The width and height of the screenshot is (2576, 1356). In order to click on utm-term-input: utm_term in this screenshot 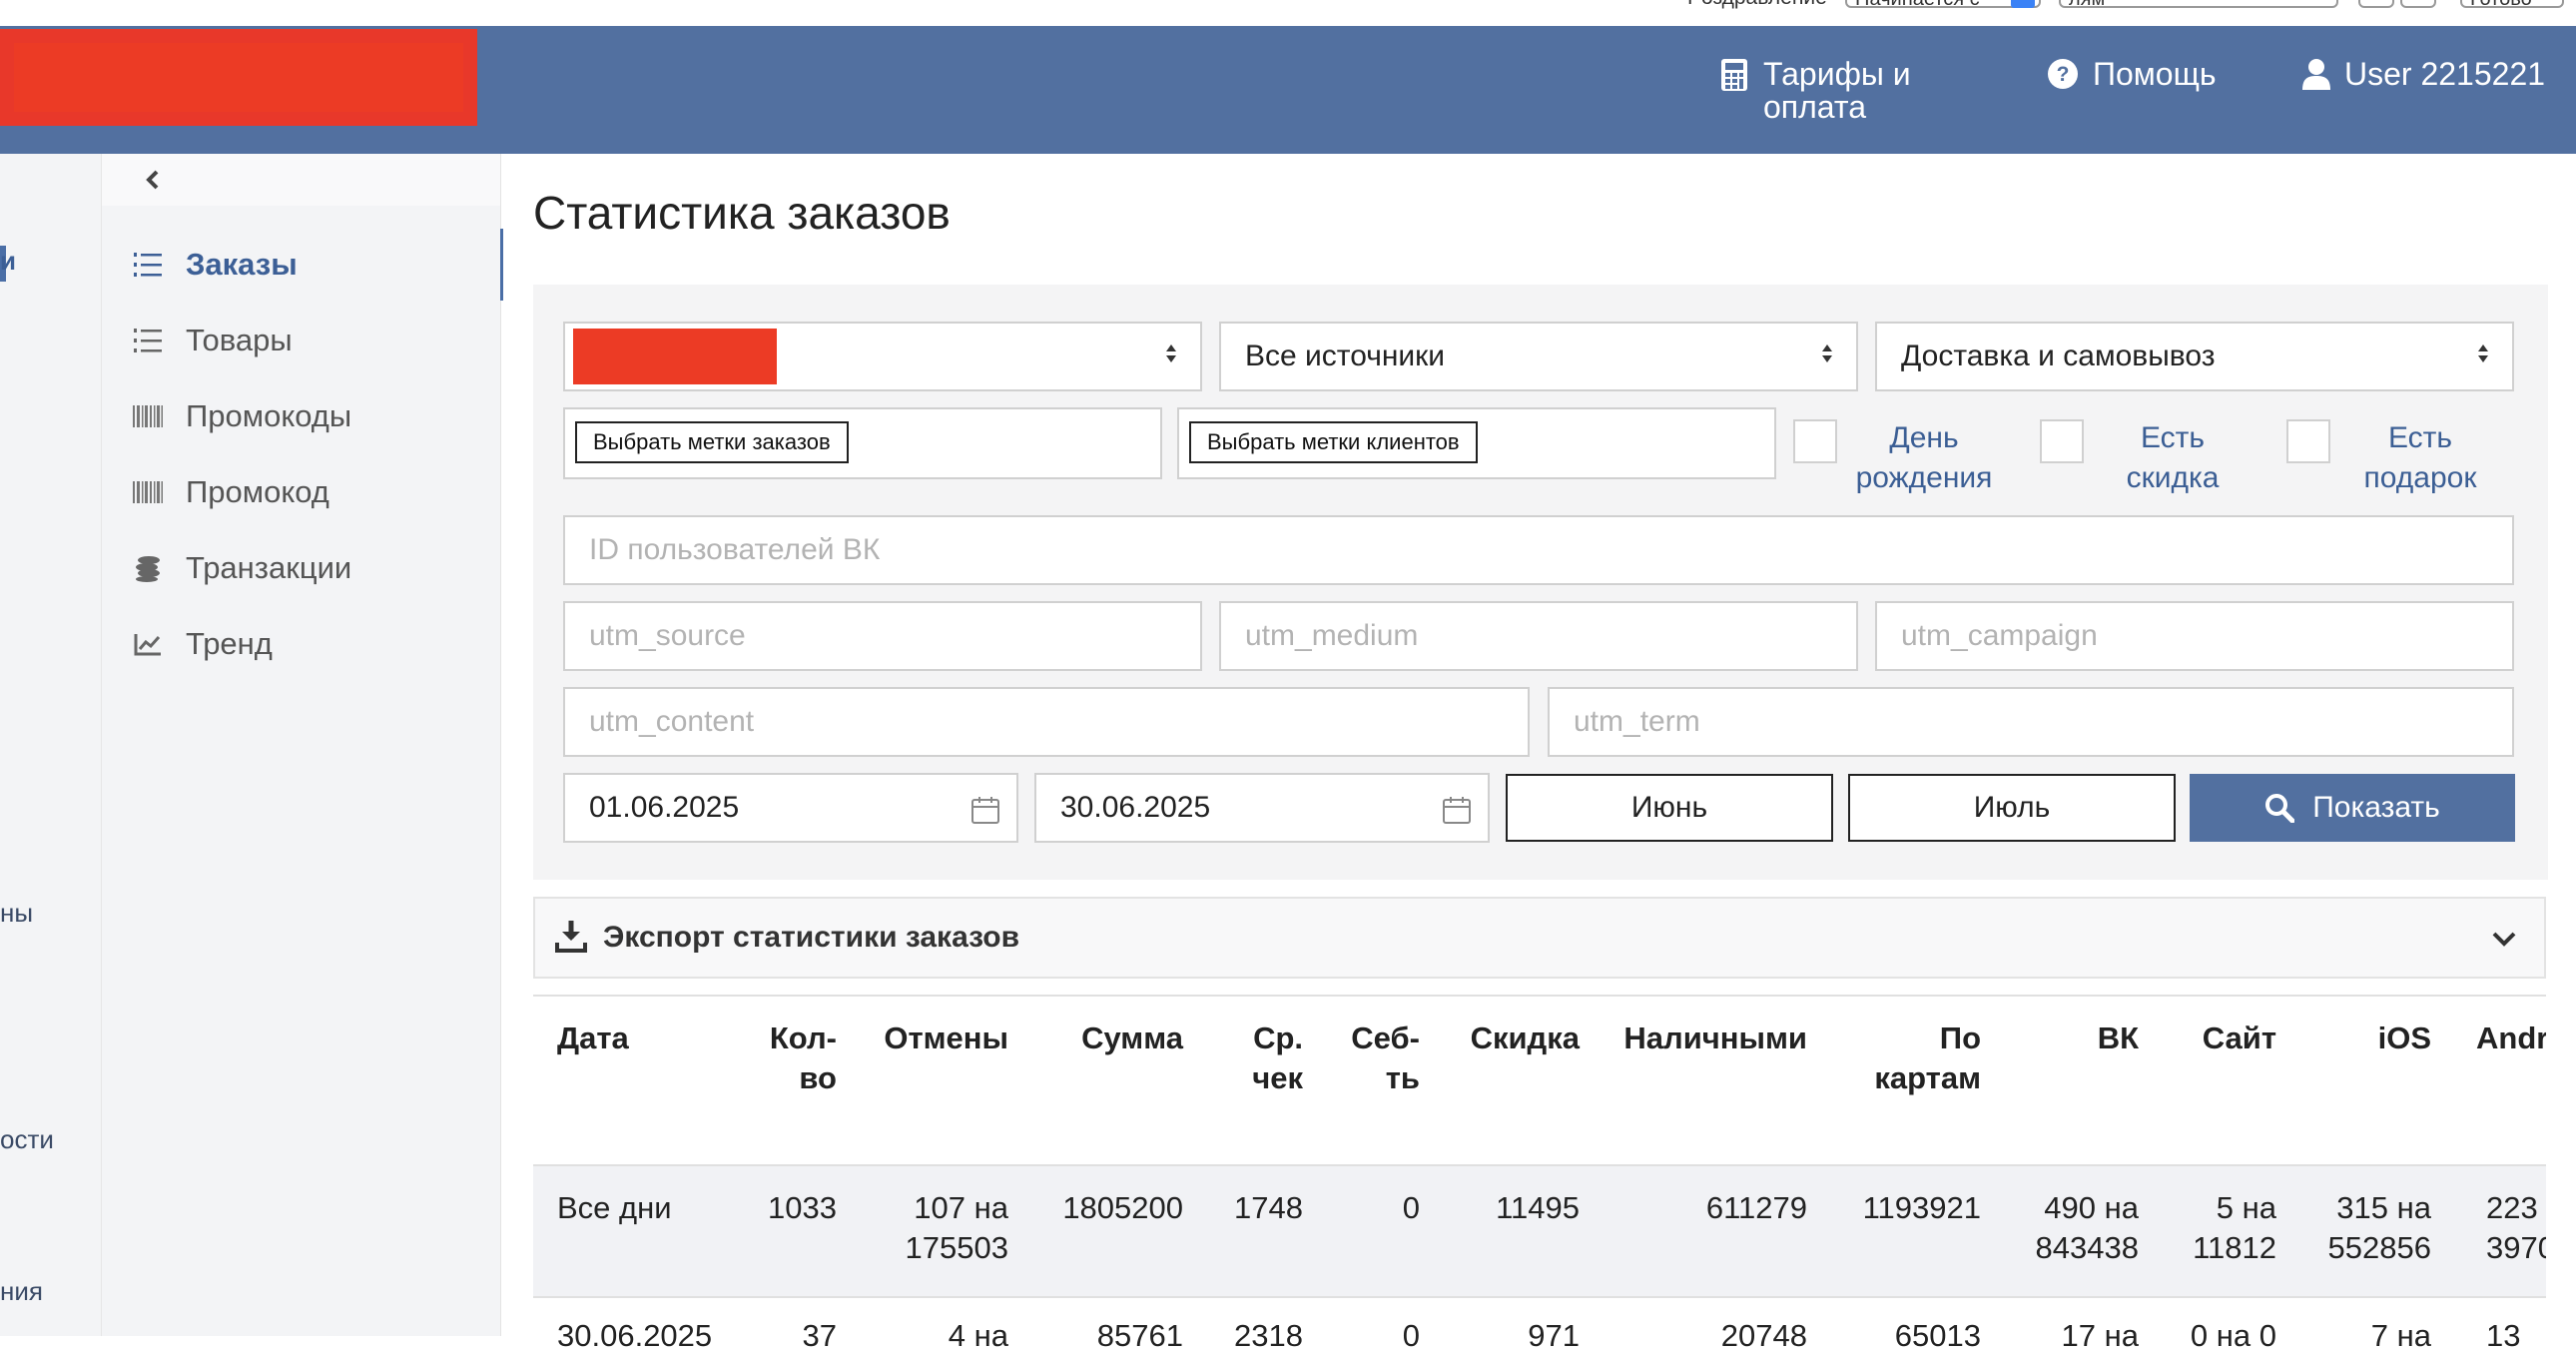, I will do `click(2031, 722)`.